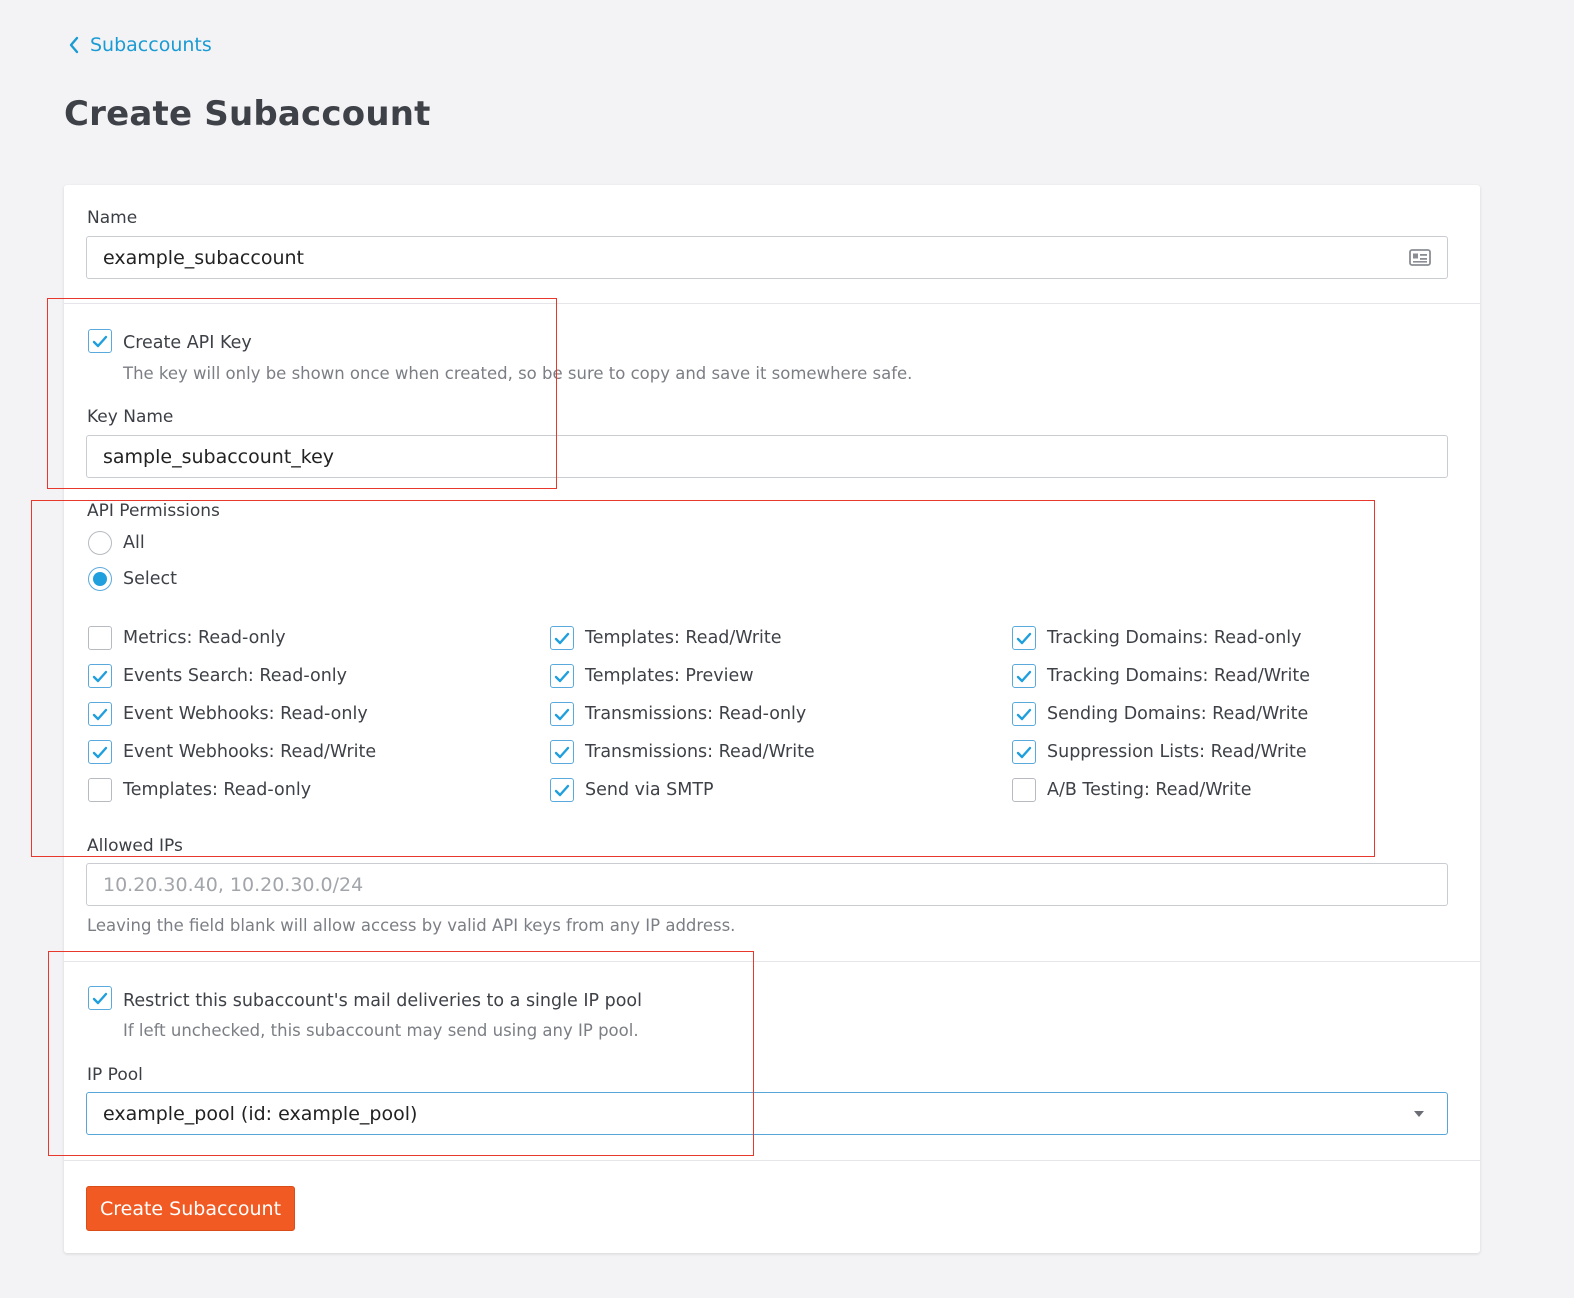  What do you see at coordinates (203, 257) in the screenshot?
I see `name-input-value: example_subaccount` at bounding box center [203, 257].